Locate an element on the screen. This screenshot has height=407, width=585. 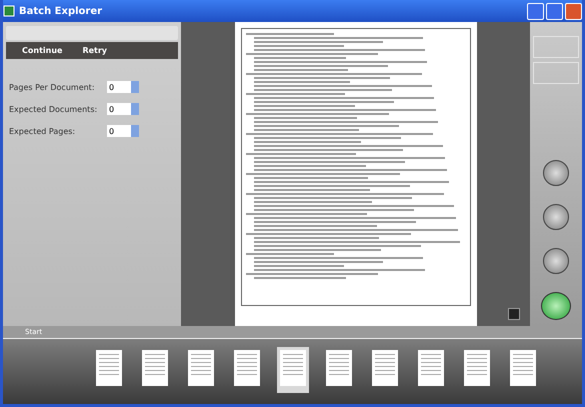
app-icon is located at coordinates (9, 11).